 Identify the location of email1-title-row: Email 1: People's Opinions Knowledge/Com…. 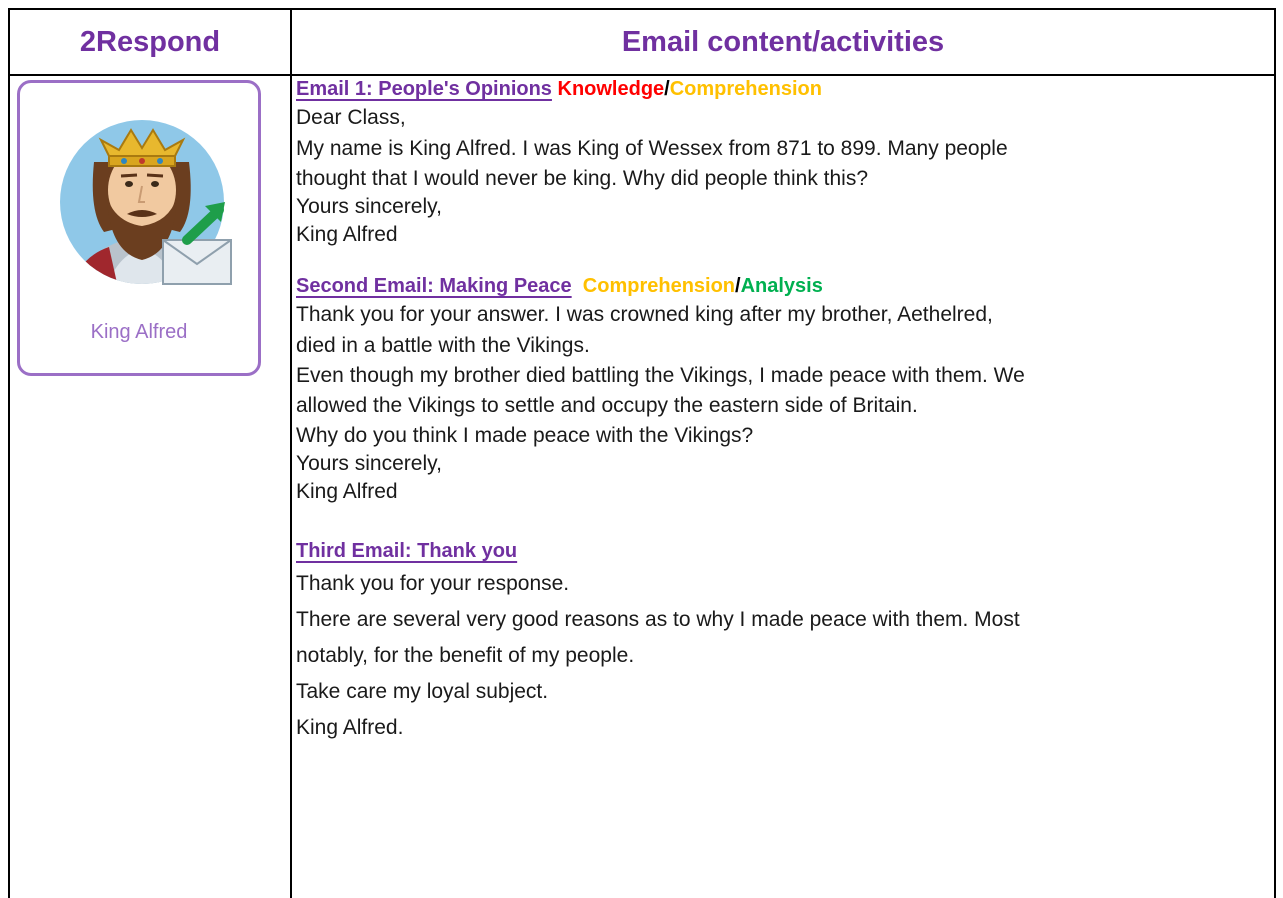
(776, 89).